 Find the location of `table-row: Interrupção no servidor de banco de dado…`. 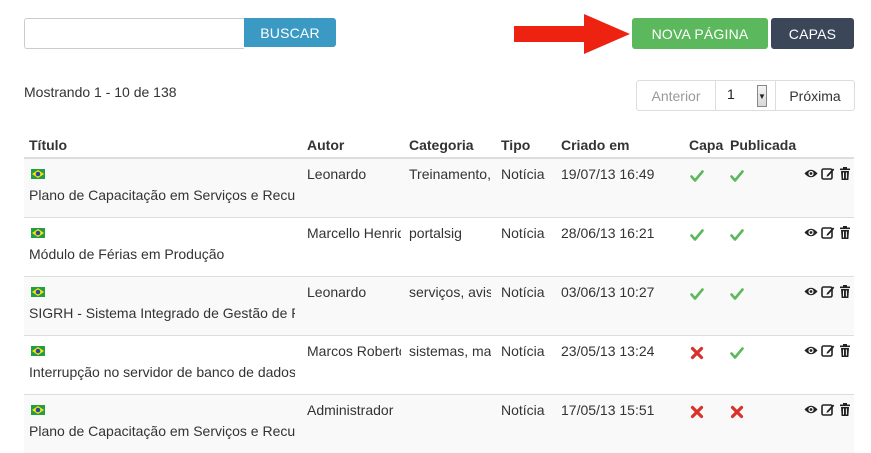

table-row: Interrupção no servidor de banco de dado… is located at coordinates (439, 365).